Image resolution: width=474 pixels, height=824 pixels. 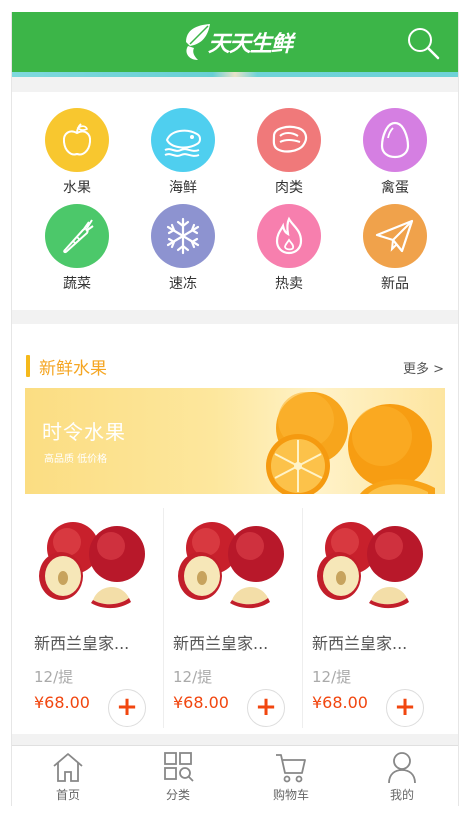 I want to click on category-frozen: 速冻, so click(x=183, y=248).